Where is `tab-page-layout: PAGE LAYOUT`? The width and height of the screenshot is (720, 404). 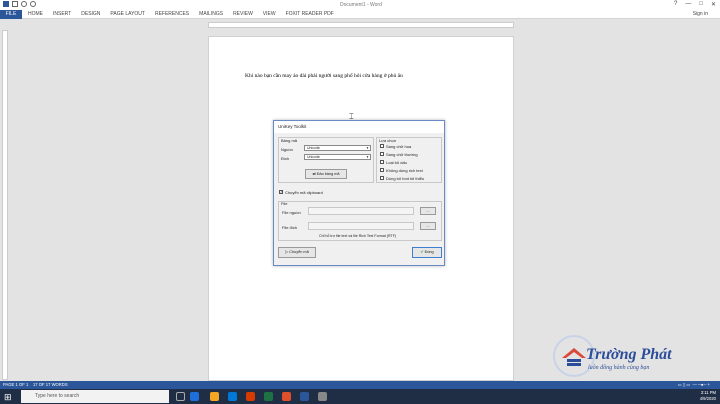
tab-page-layout: PAGE LAYOUT is located at coordinates (127, 14).